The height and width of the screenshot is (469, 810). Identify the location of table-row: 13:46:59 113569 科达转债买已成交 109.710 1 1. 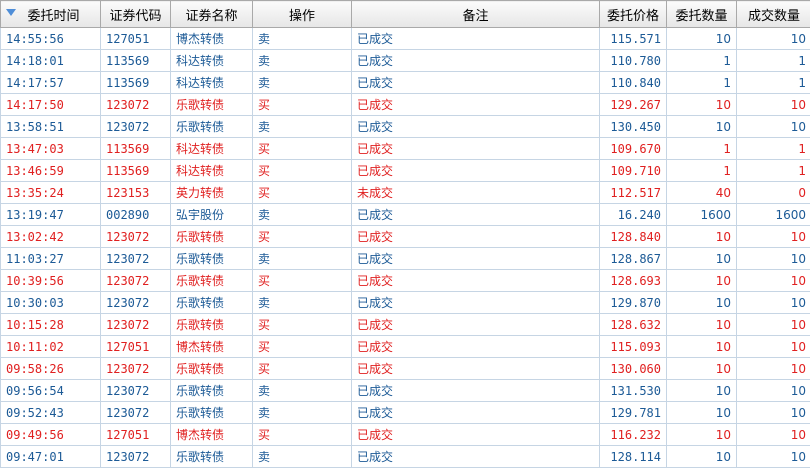
(405, 170).